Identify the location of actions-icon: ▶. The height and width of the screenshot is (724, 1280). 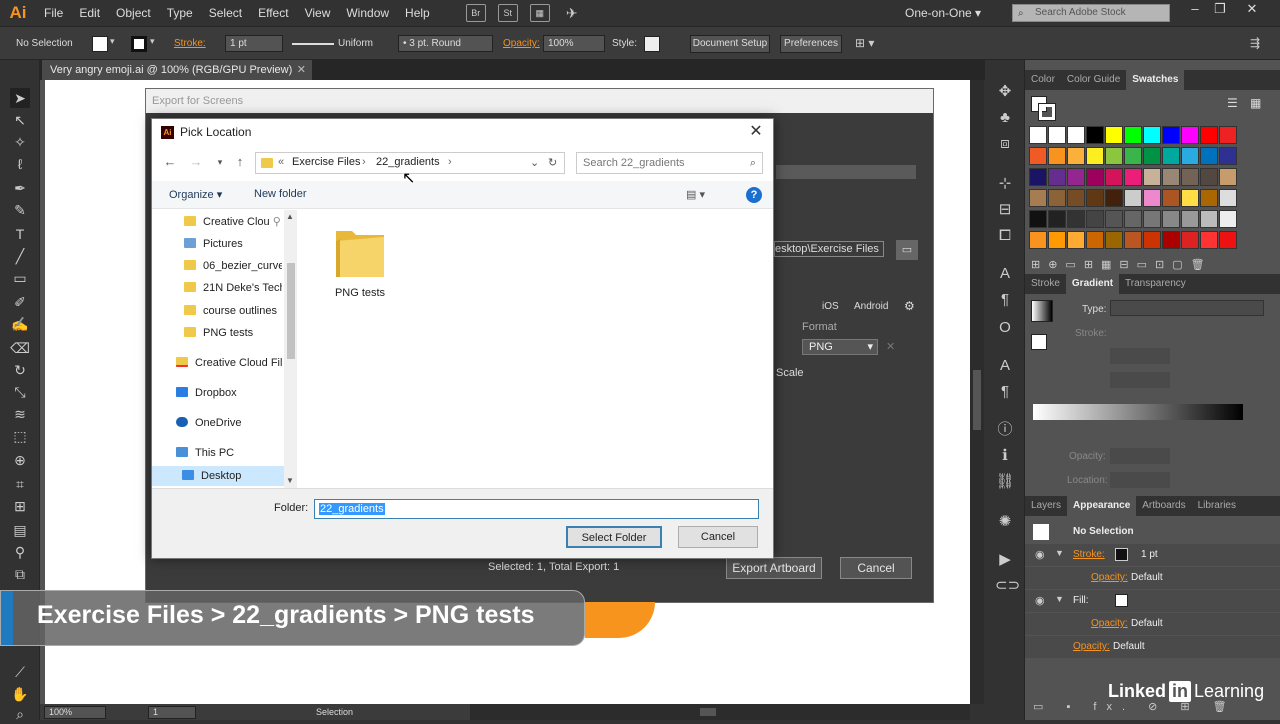
(1005, 560).